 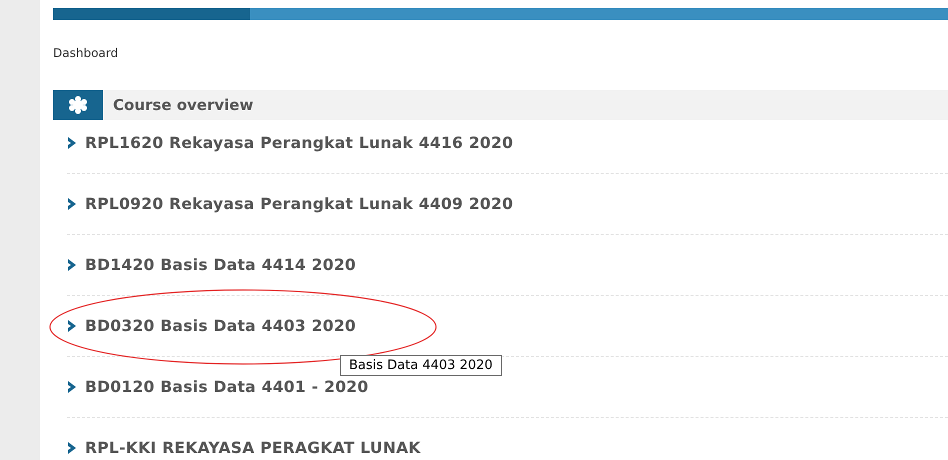 I want to click on course-link: BD0320 Basis Data 4403 2020, so click(x=220, y=326).